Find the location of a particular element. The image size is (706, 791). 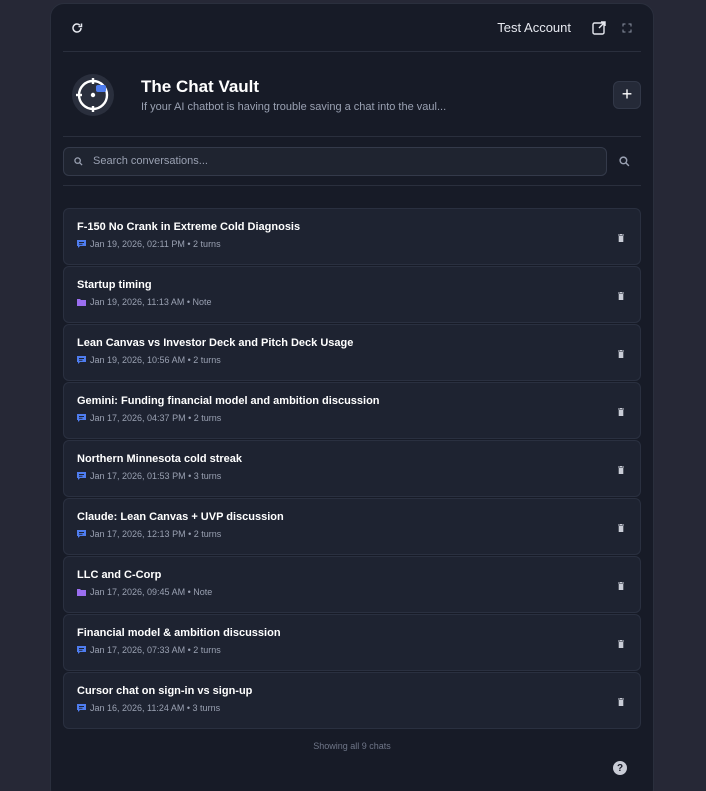

search-input is located at coordinates (349, 161).